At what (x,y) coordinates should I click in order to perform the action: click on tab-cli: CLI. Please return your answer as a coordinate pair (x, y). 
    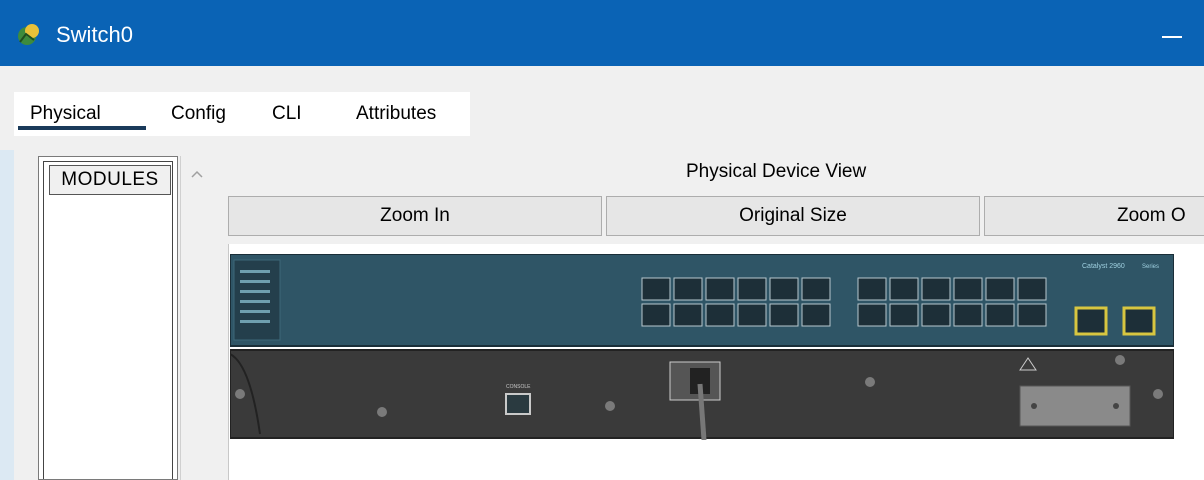
    Looking at the image, I should click on (287, 114).